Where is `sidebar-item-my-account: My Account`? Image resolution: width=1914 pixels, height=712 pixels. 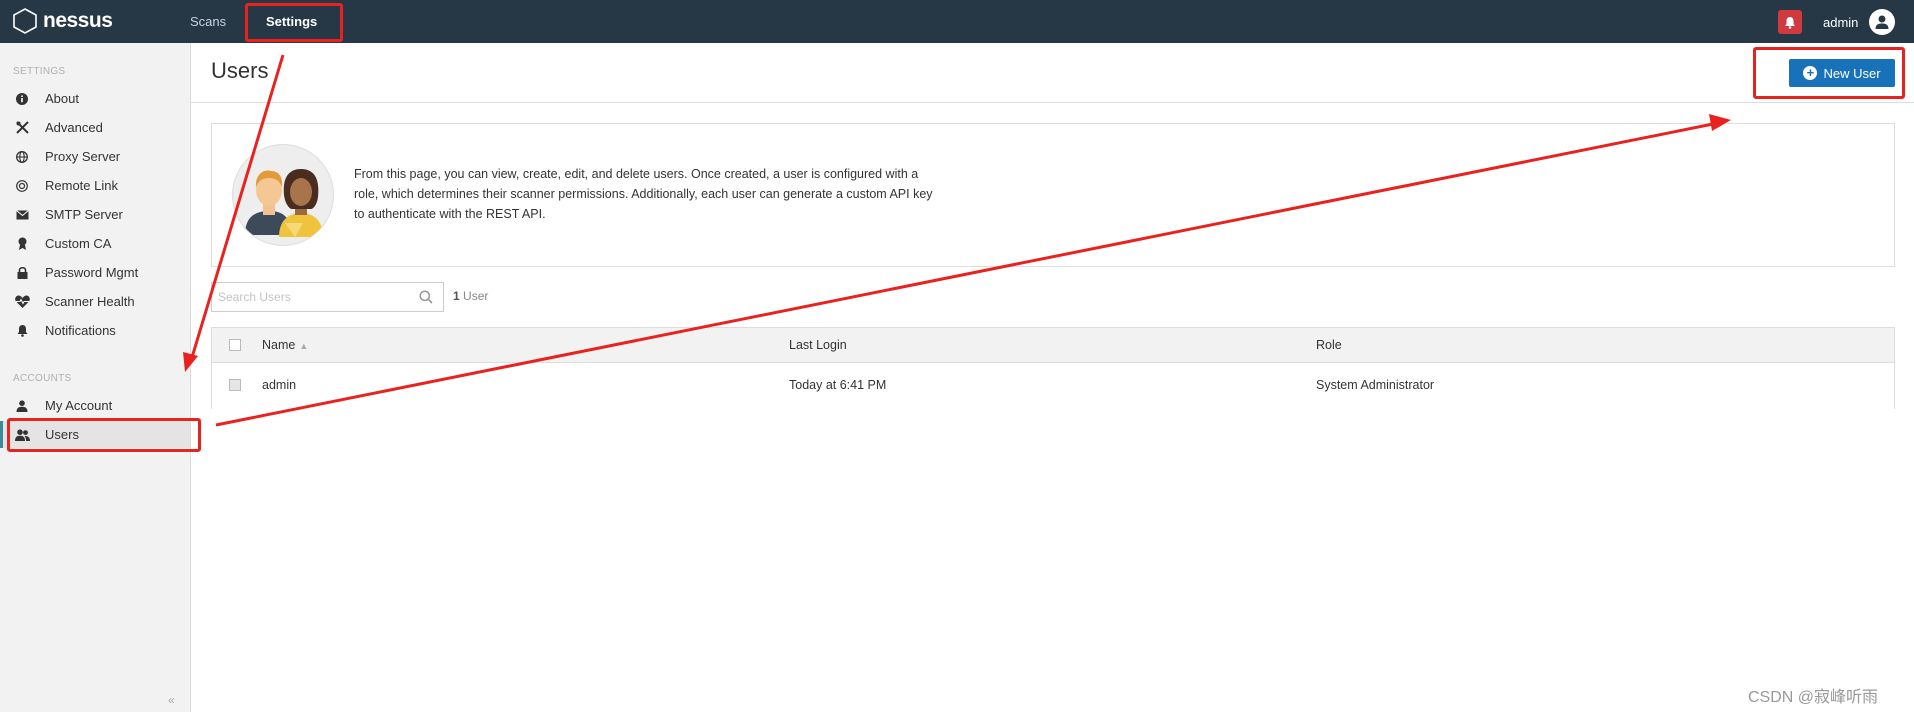 sidebar-item-my-account: My Account is located at coordinates (95, 405).